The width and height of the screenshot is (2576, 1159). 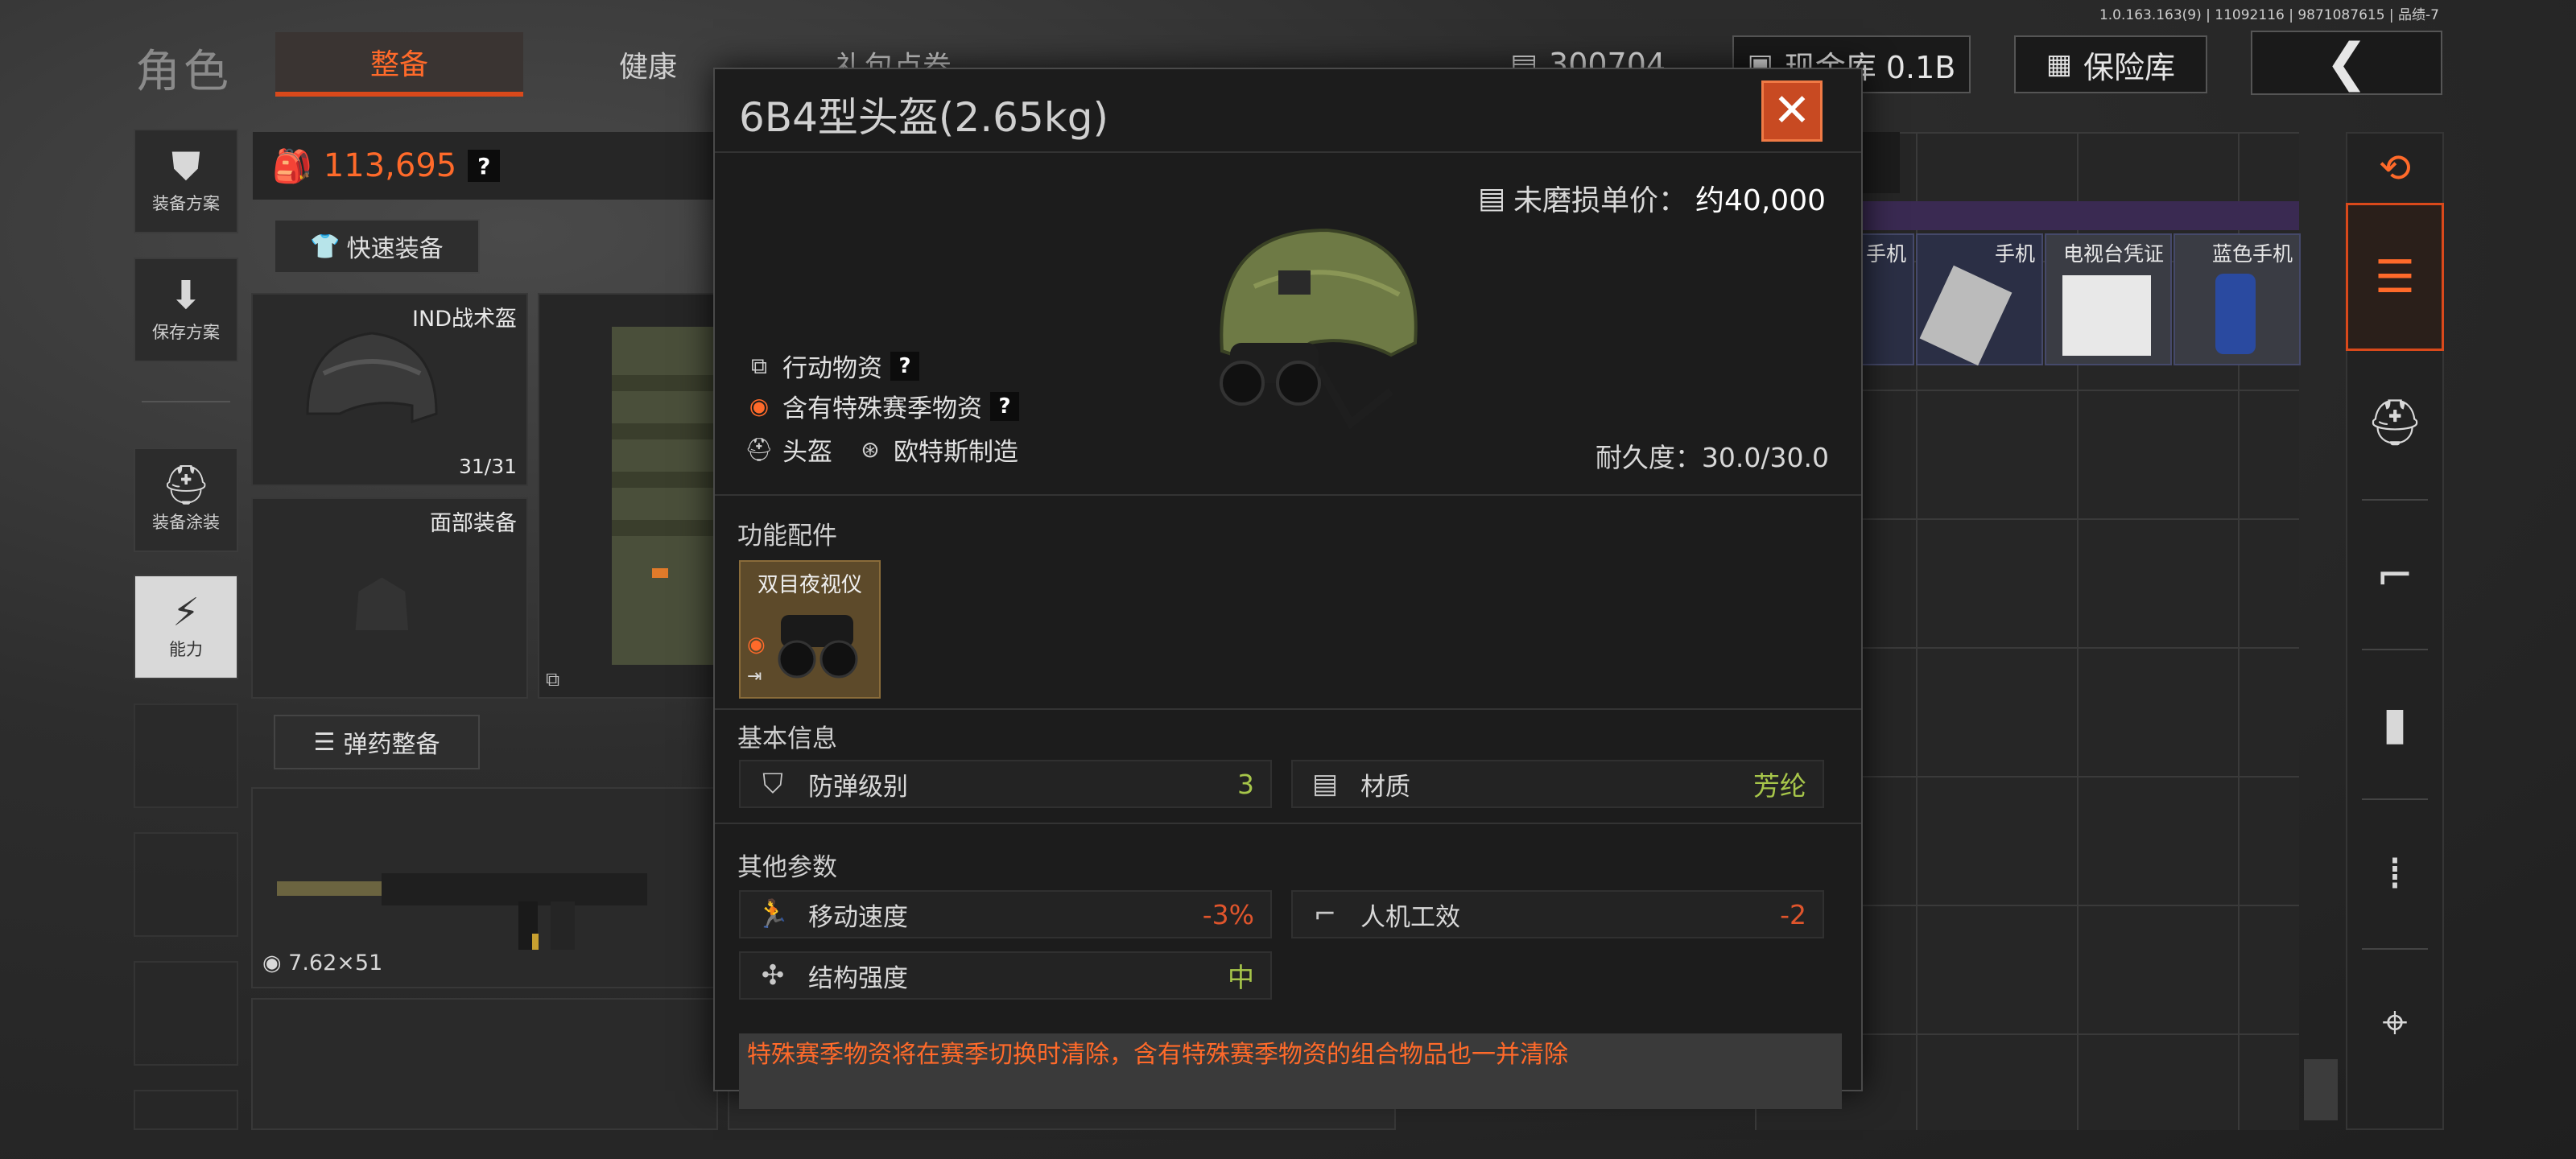 What do you see at coordinates (881, 449) in the screenshot?
I see `item-type-row: ⛑ 头盔 ⊛ 欧特斯制造` at bounding box center [881, 449].